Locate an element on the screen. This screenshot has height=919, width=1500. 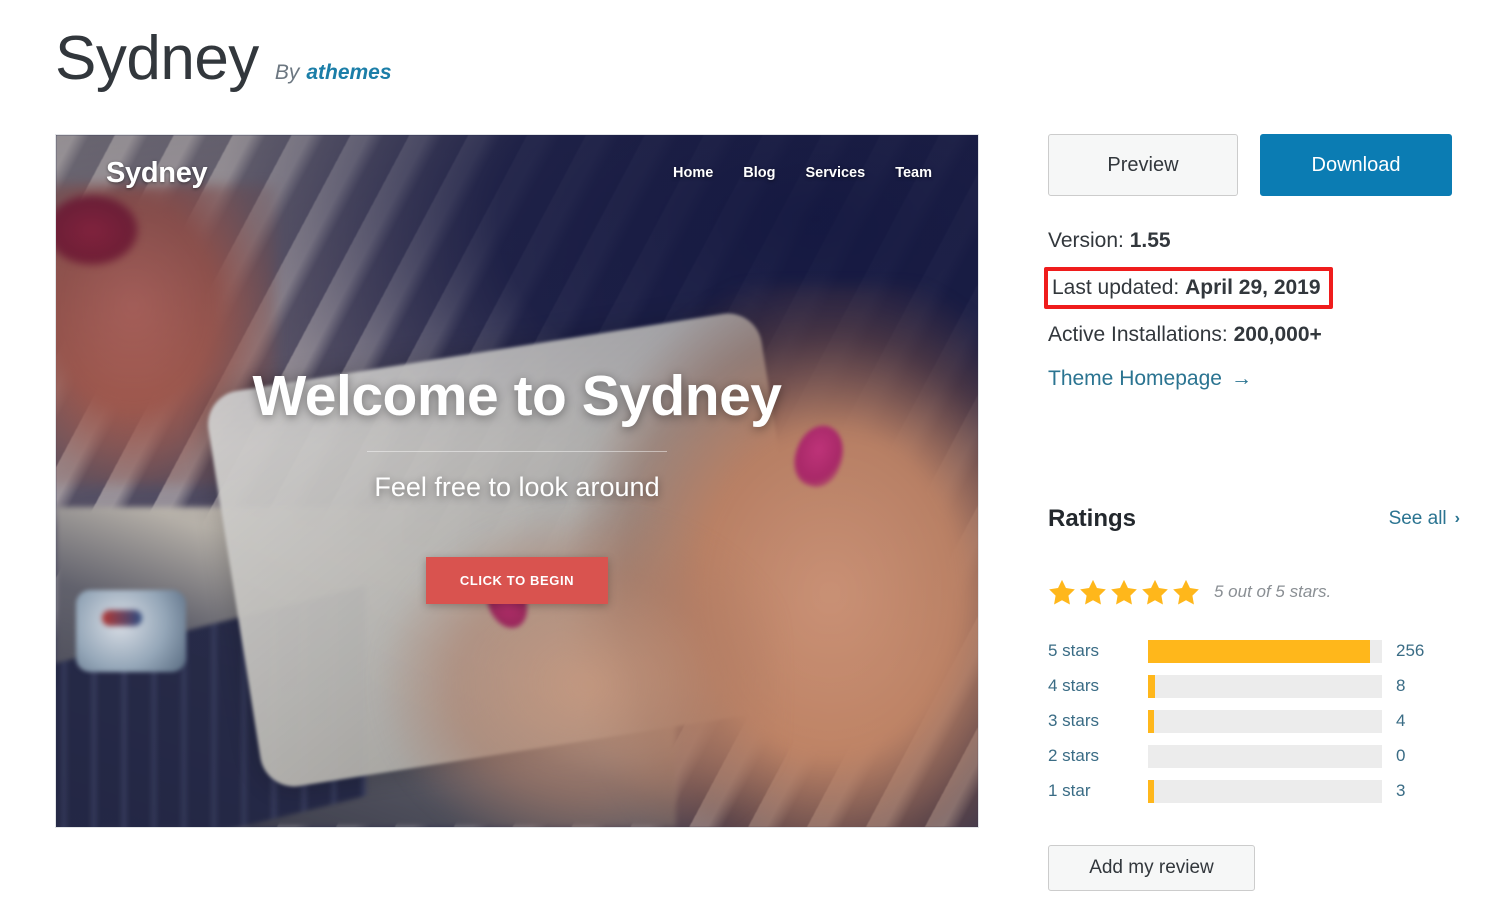
ratings-title: Ratings is located at coordinates (1092, 518).